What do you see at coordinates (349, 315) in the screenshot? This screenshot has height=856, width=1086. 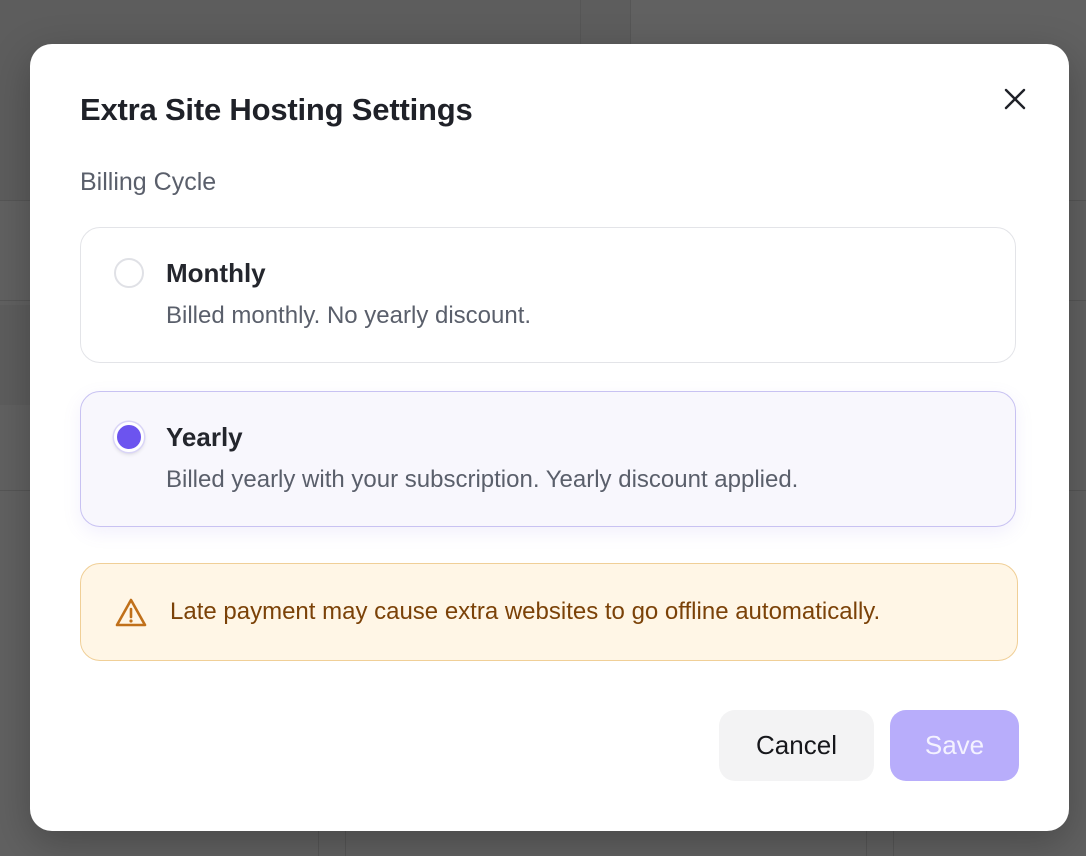 I see `option-description-monthly: Billed monthly. No yearly discount.` at bounding box center [349, 315].